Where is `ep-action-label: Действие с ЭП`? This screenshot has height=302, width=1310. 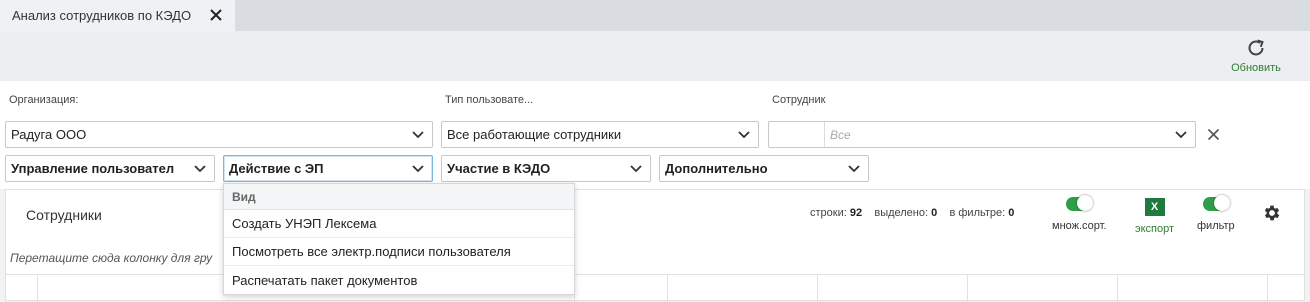
ep-action-label: Действие с ЭП is located at coordinates (276, 168).